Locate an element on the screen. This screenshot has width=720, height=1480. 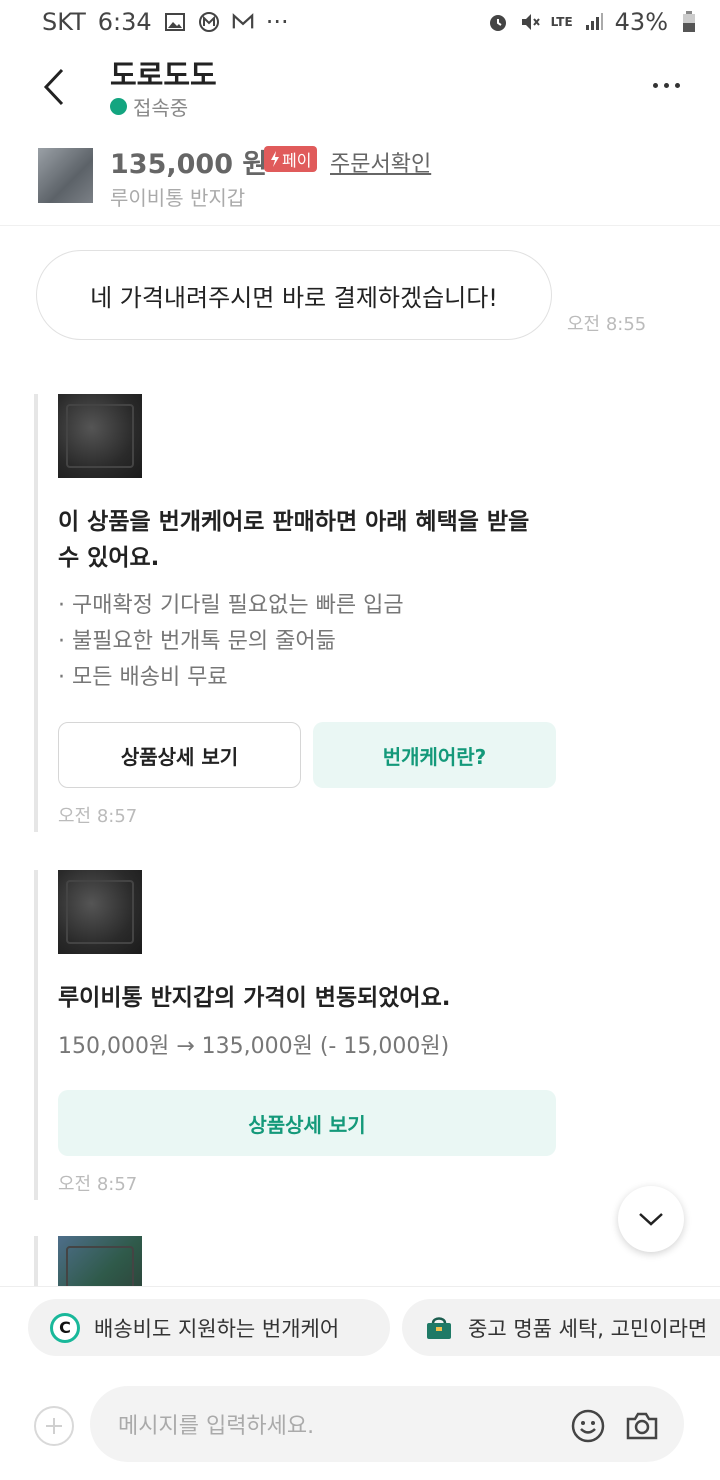
attach-button is located at coordinates (54, 1426).